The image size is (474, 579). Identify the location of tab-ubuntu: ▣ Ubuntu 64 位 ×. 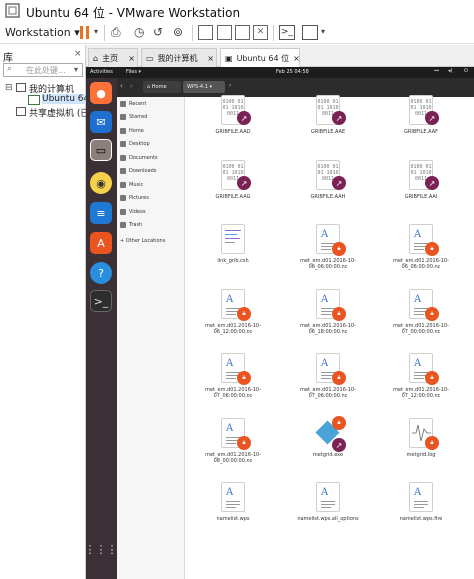
(260, 58).